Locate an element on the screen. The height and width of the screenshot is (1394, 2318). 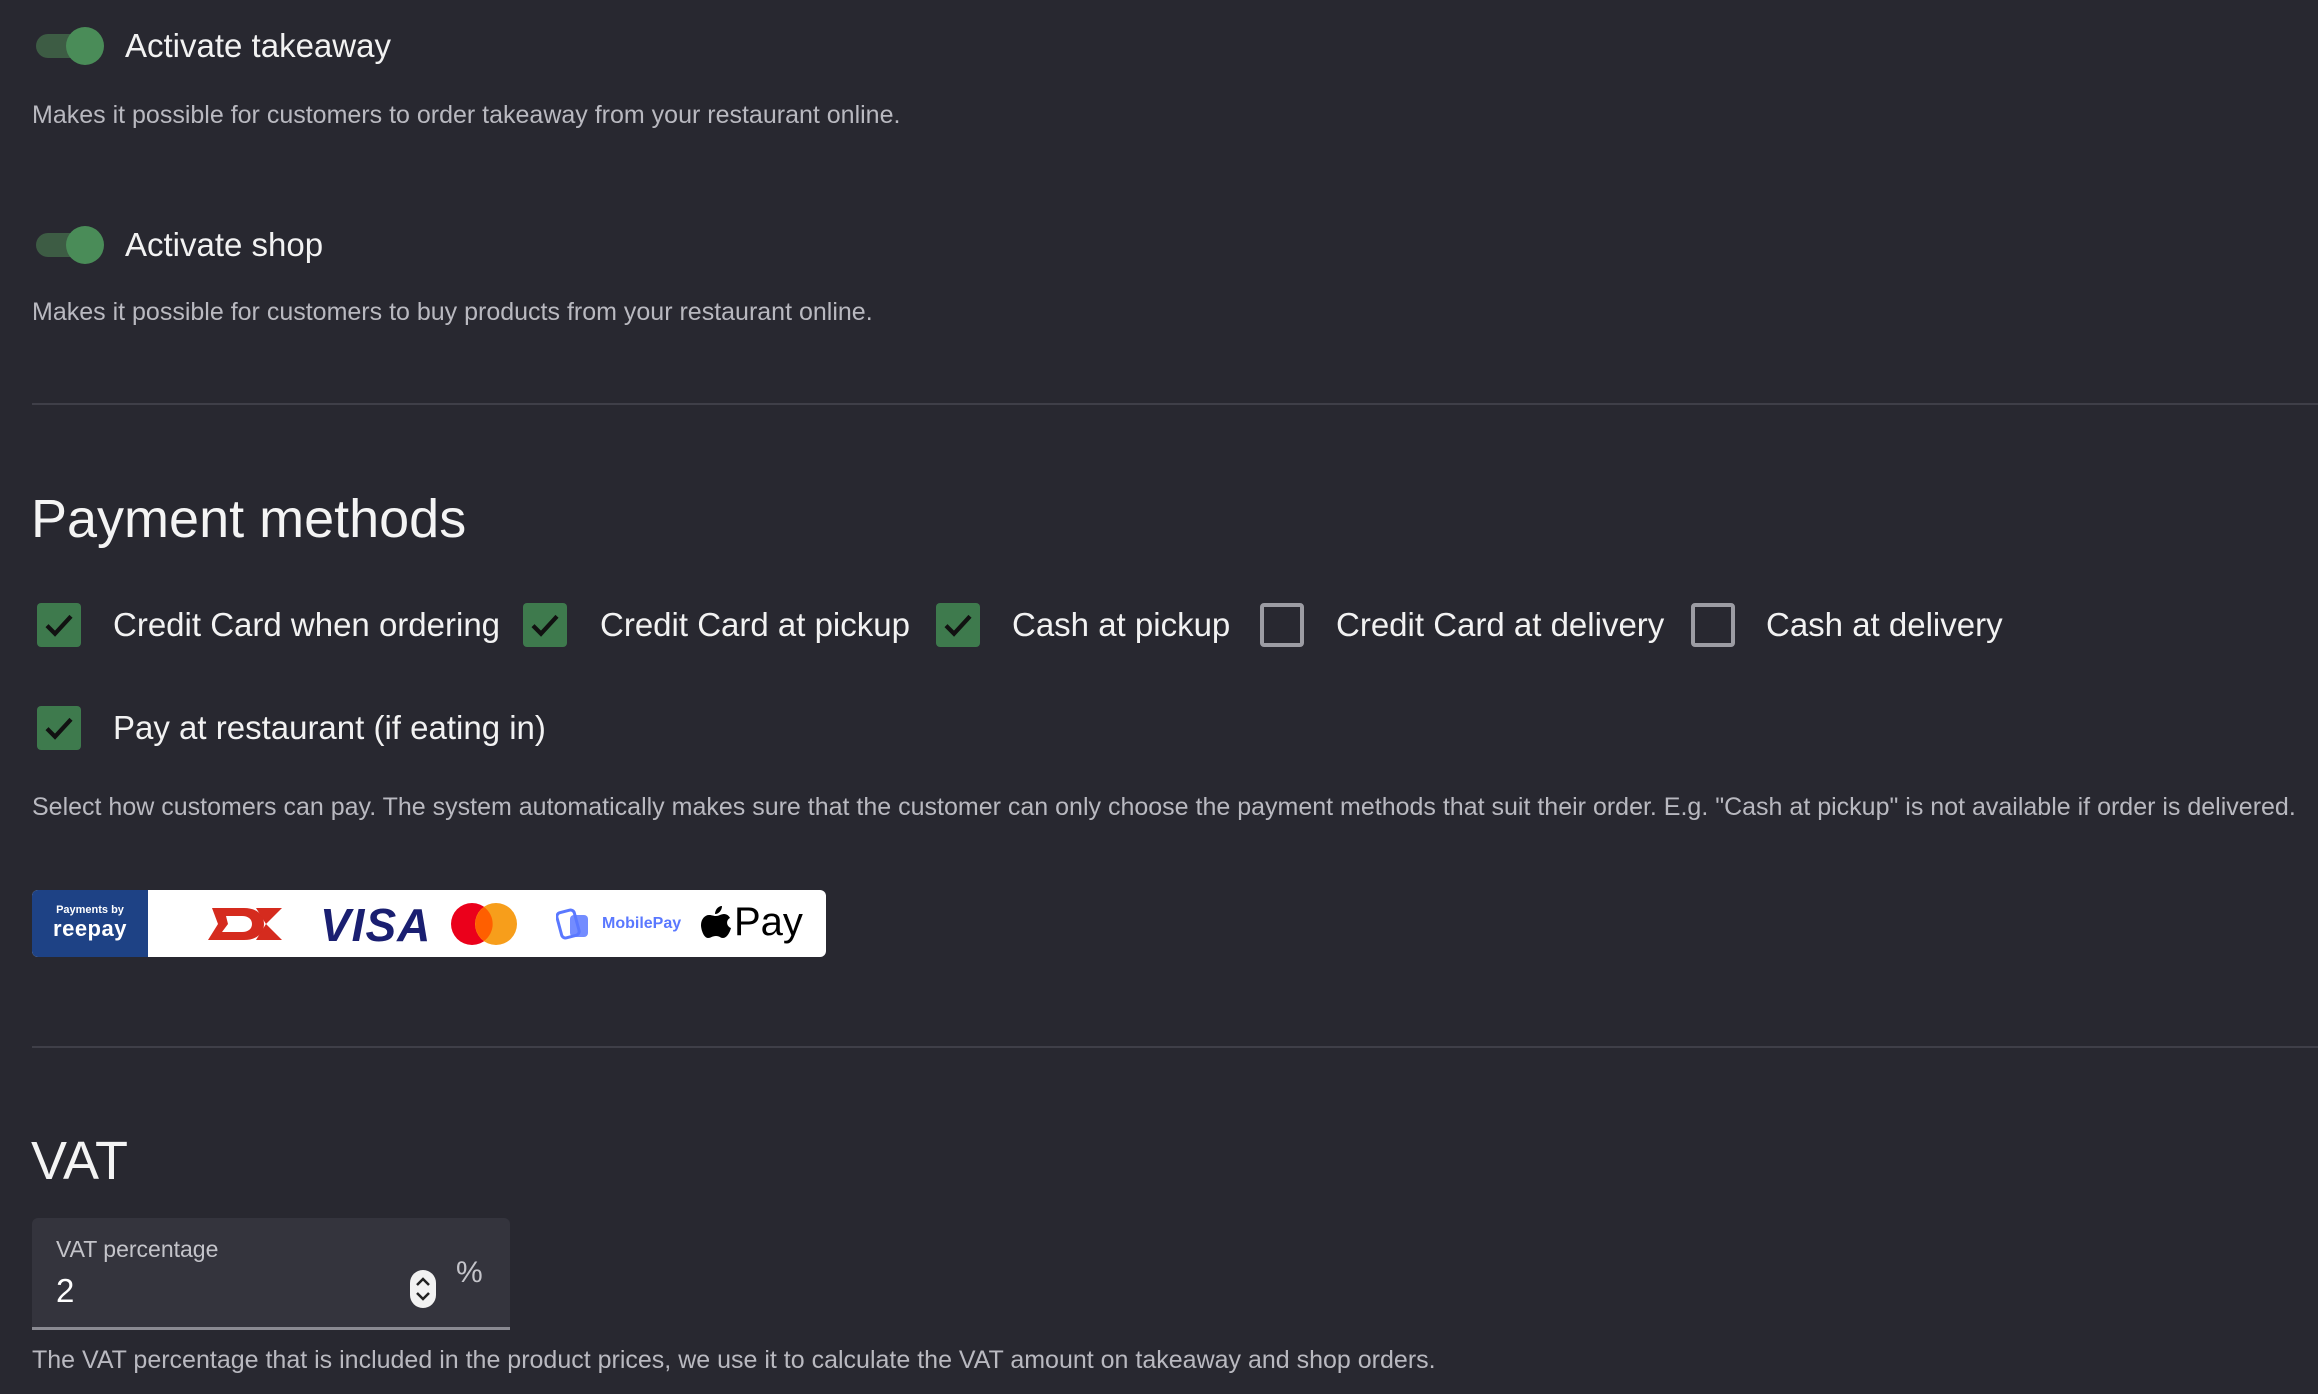
vat-title: VAT is located at coordinates (80, 1161).